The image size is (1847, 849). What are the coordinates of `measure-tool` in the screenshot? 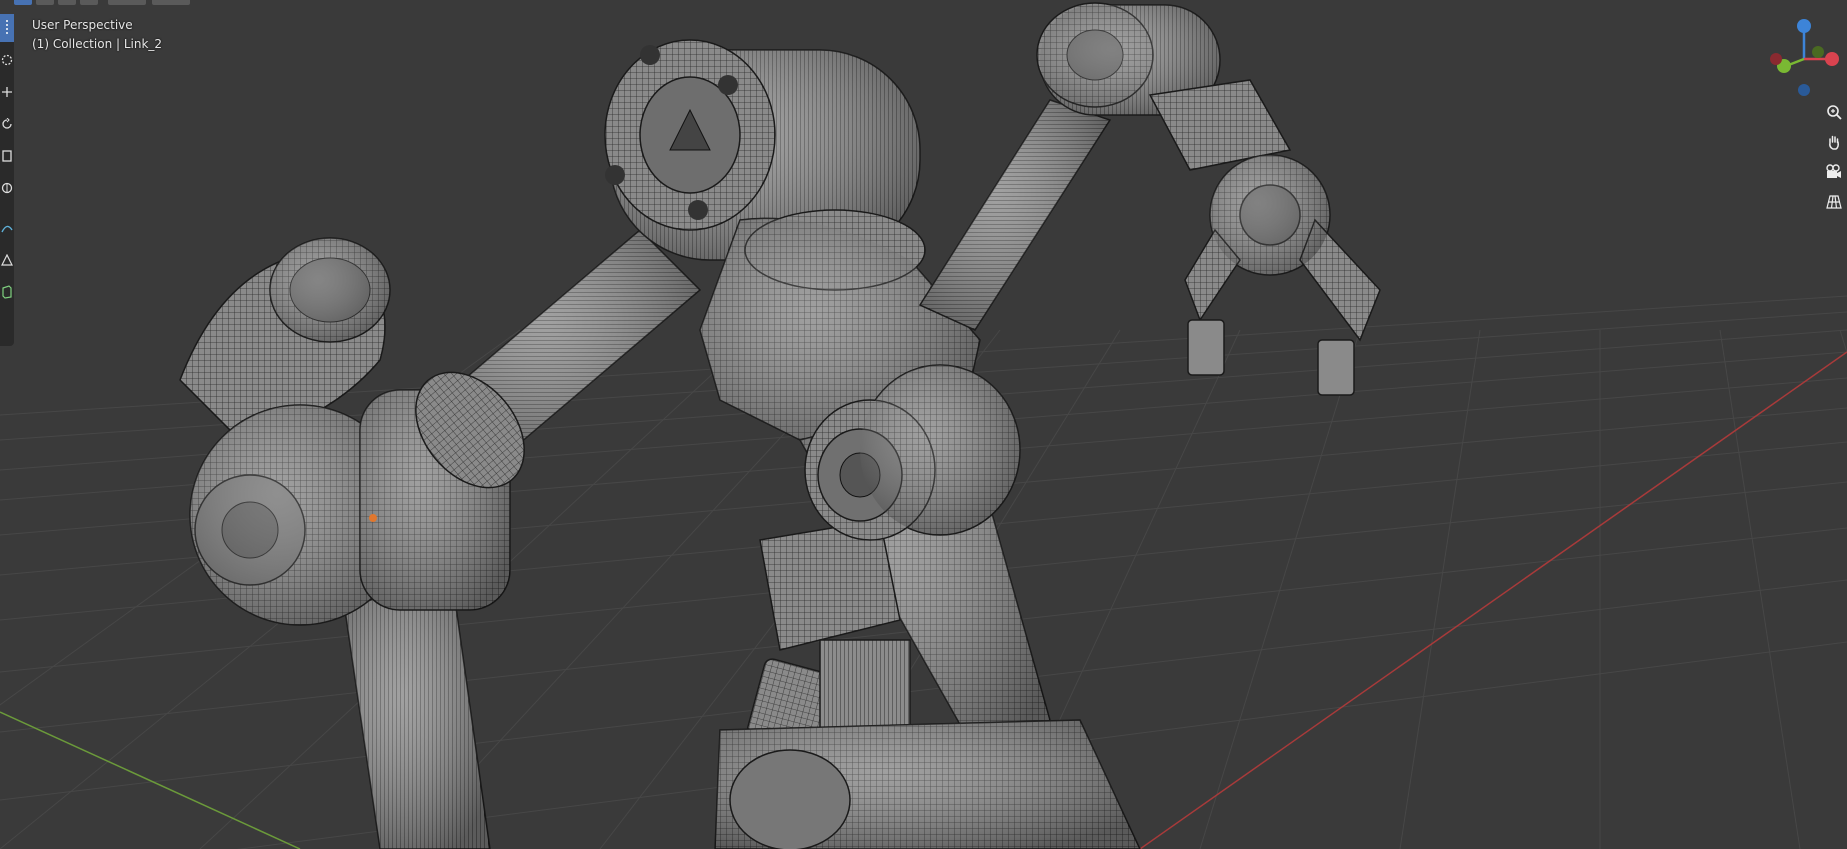 It's located at (7, 260).